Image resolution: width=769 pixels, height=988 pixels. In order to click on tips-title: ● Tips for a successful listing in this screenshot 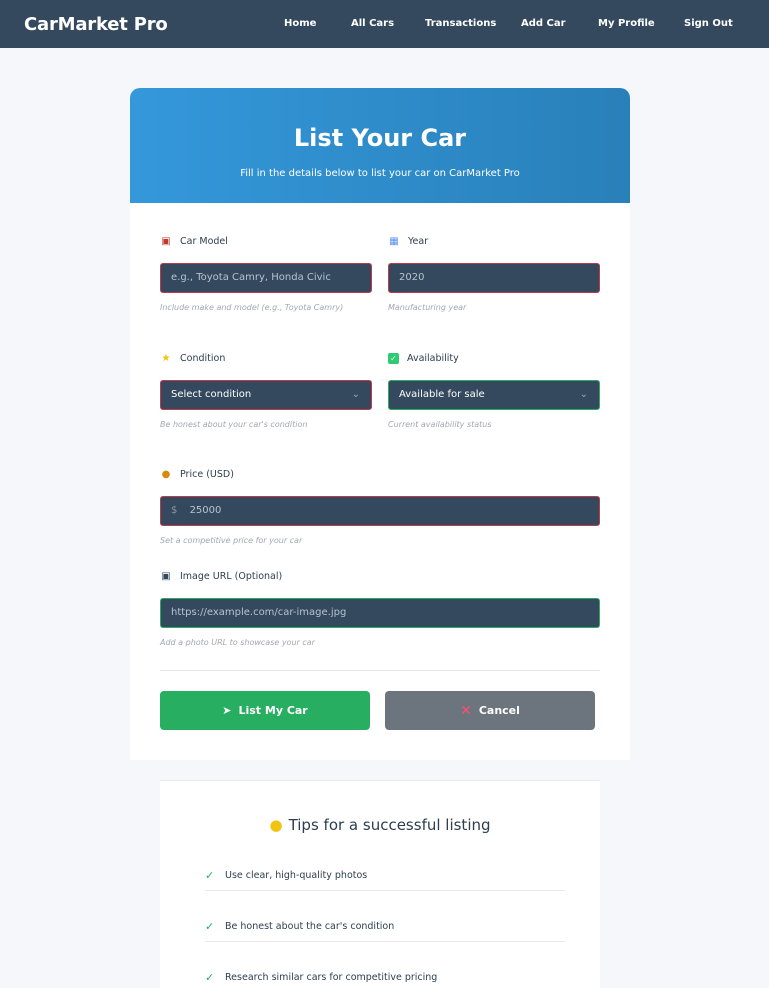, I will do `click(380, 825)`.